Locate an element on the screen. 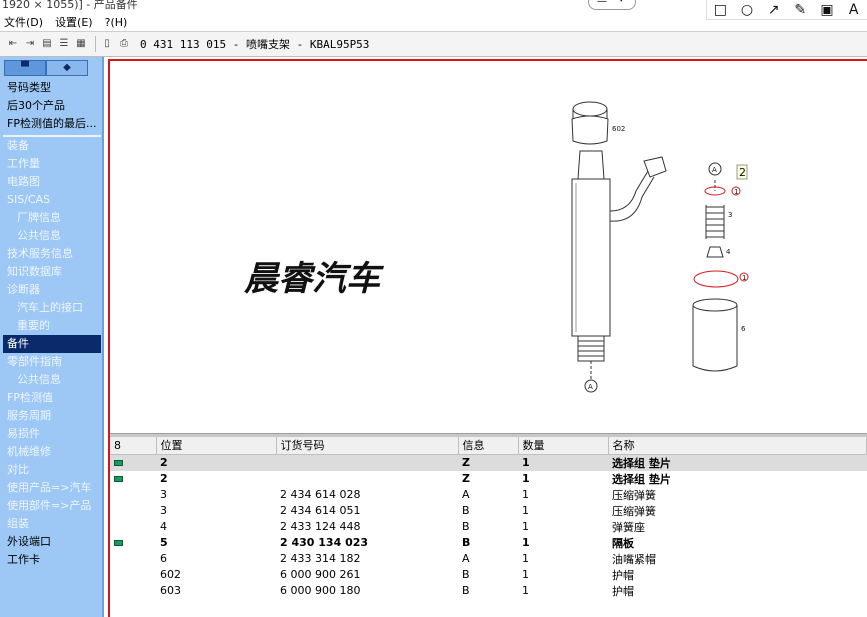 The height and width of the screenshot is (617, 867). sidebar-item: 备件 is located at coordinates (52, 344).